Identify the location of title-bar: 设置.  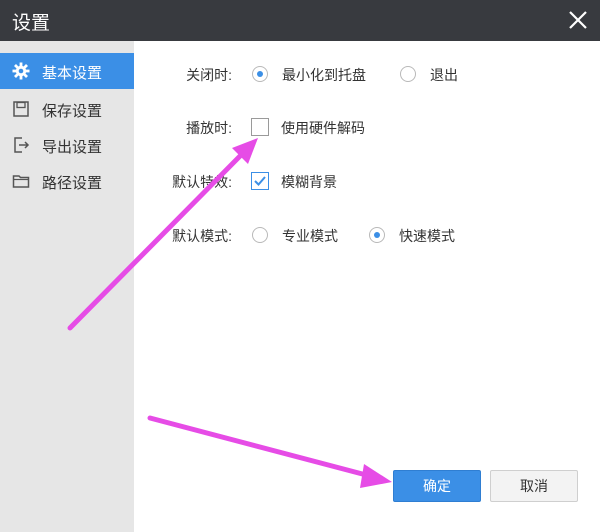
(300, 20).